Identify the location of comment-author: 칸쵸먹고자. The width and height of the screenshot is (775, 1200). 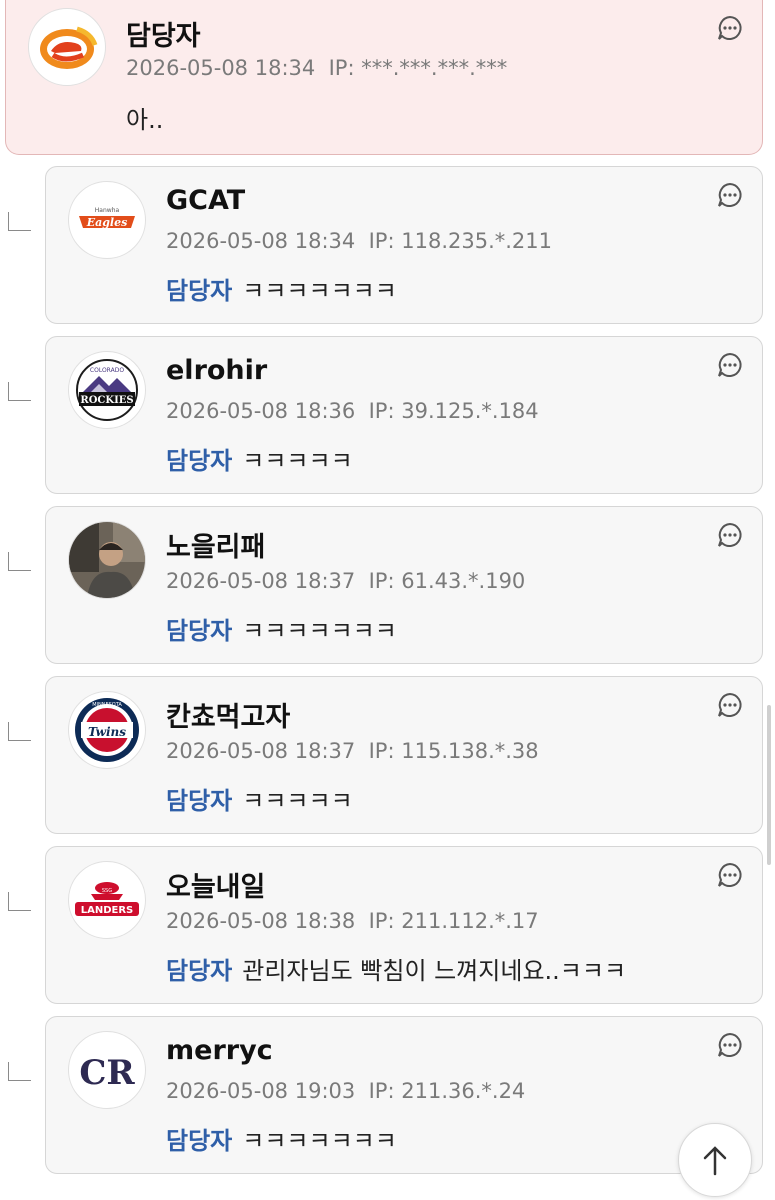
(228, 714).